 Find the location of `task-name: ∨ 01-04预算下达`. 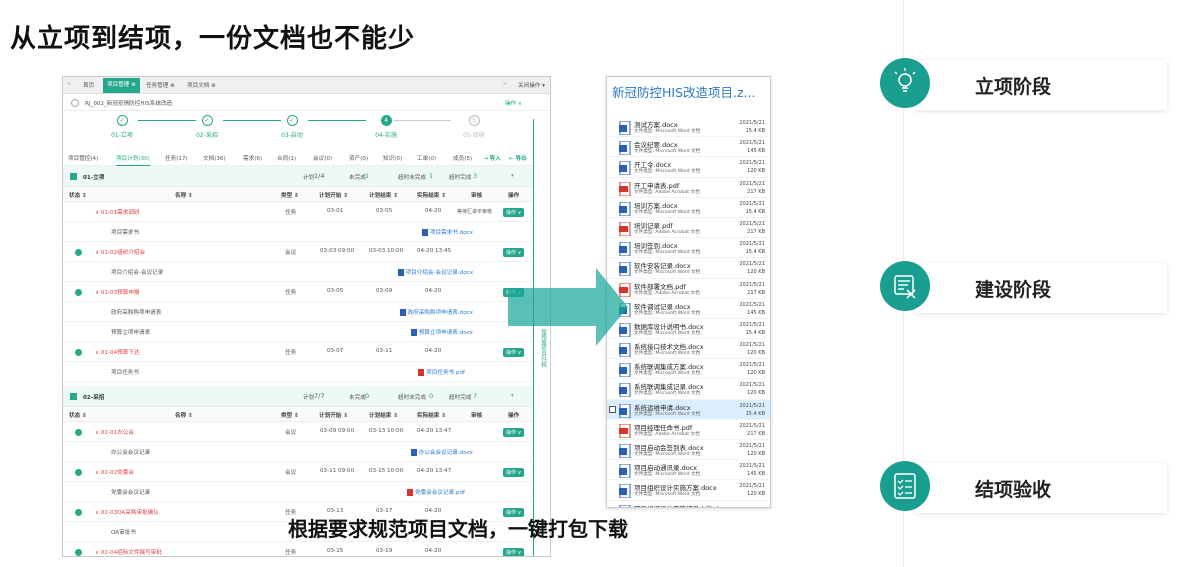

task-name: ∨ 01-04预算下达 is located at coordinates (117, 352).